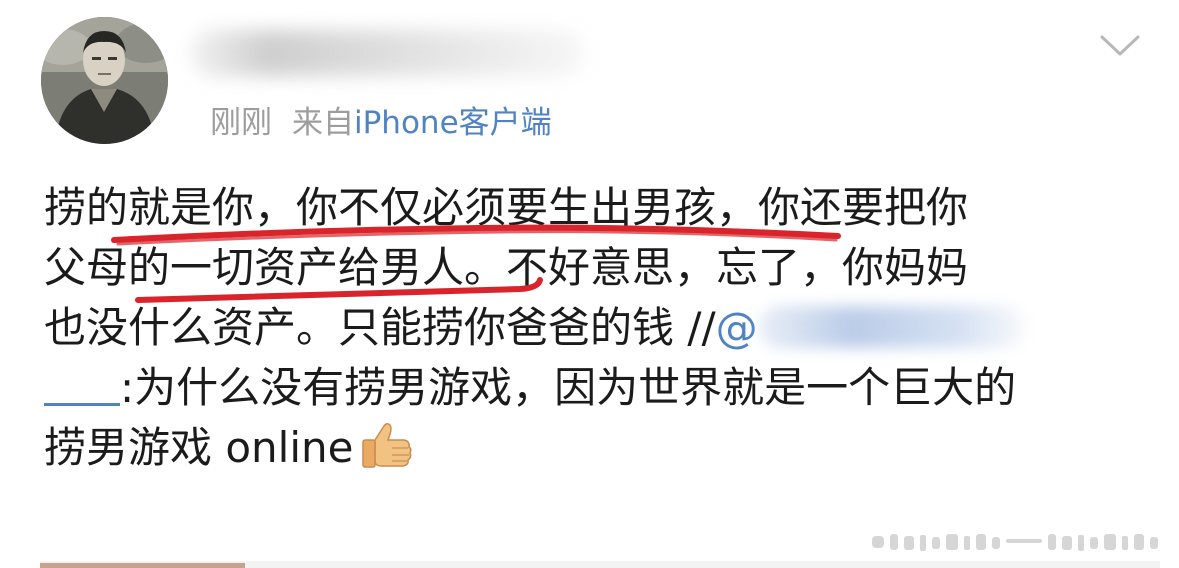  Describe the element at coordinates (1120, 45) in the screenshot. I see `chevron-down-icon` at that location.